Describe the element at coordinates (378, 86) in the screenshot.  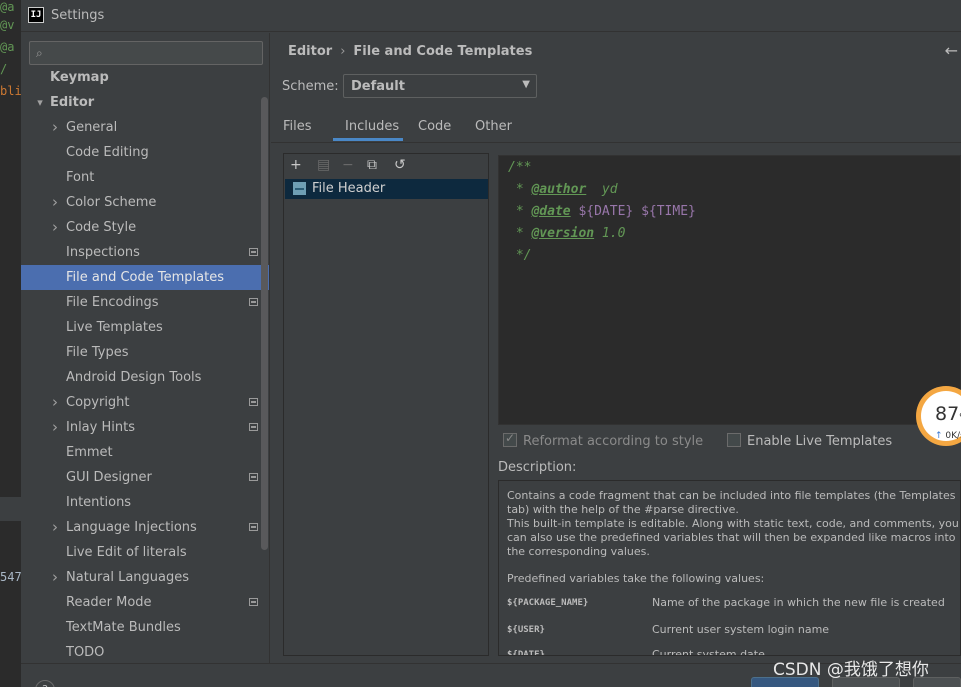
I see `scheme-value: Default` at that location.